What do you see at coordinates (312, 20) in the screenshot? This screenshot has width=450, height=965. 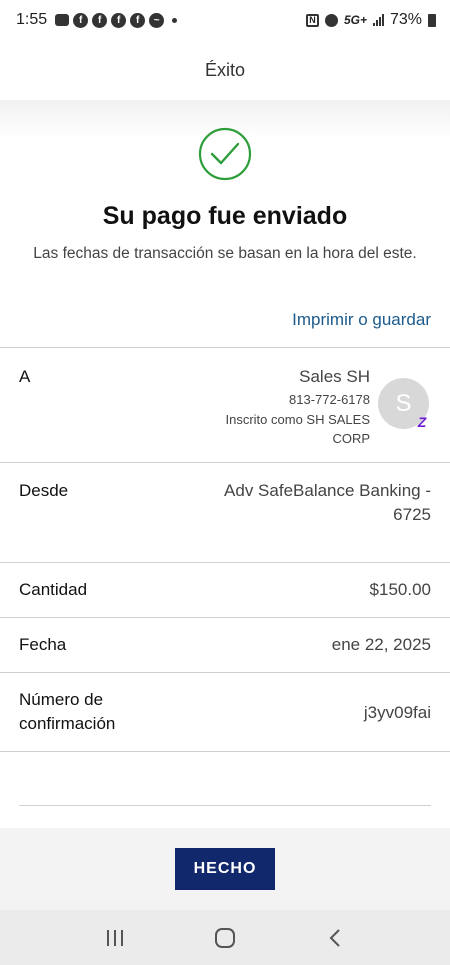 I see `nfc-icon: N` at bounding box center [312, 20].